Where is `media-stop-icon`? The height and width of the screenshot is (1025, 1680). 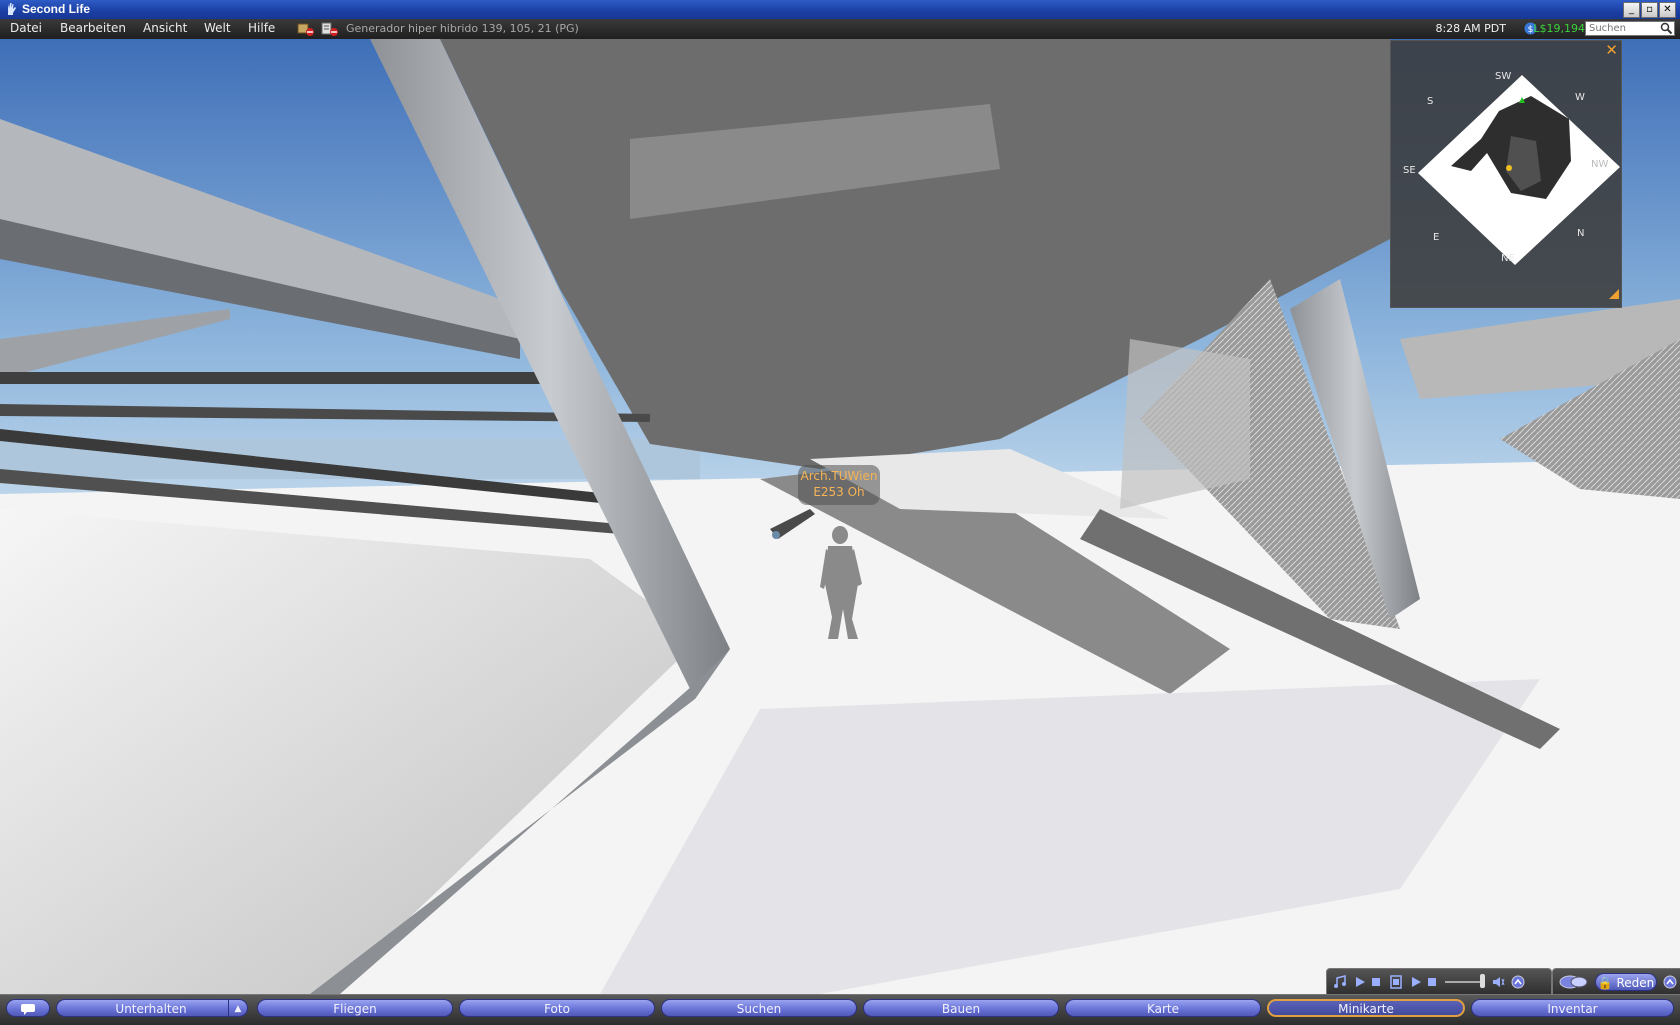
media-stop-icon is located at coordinates (1432, 982).